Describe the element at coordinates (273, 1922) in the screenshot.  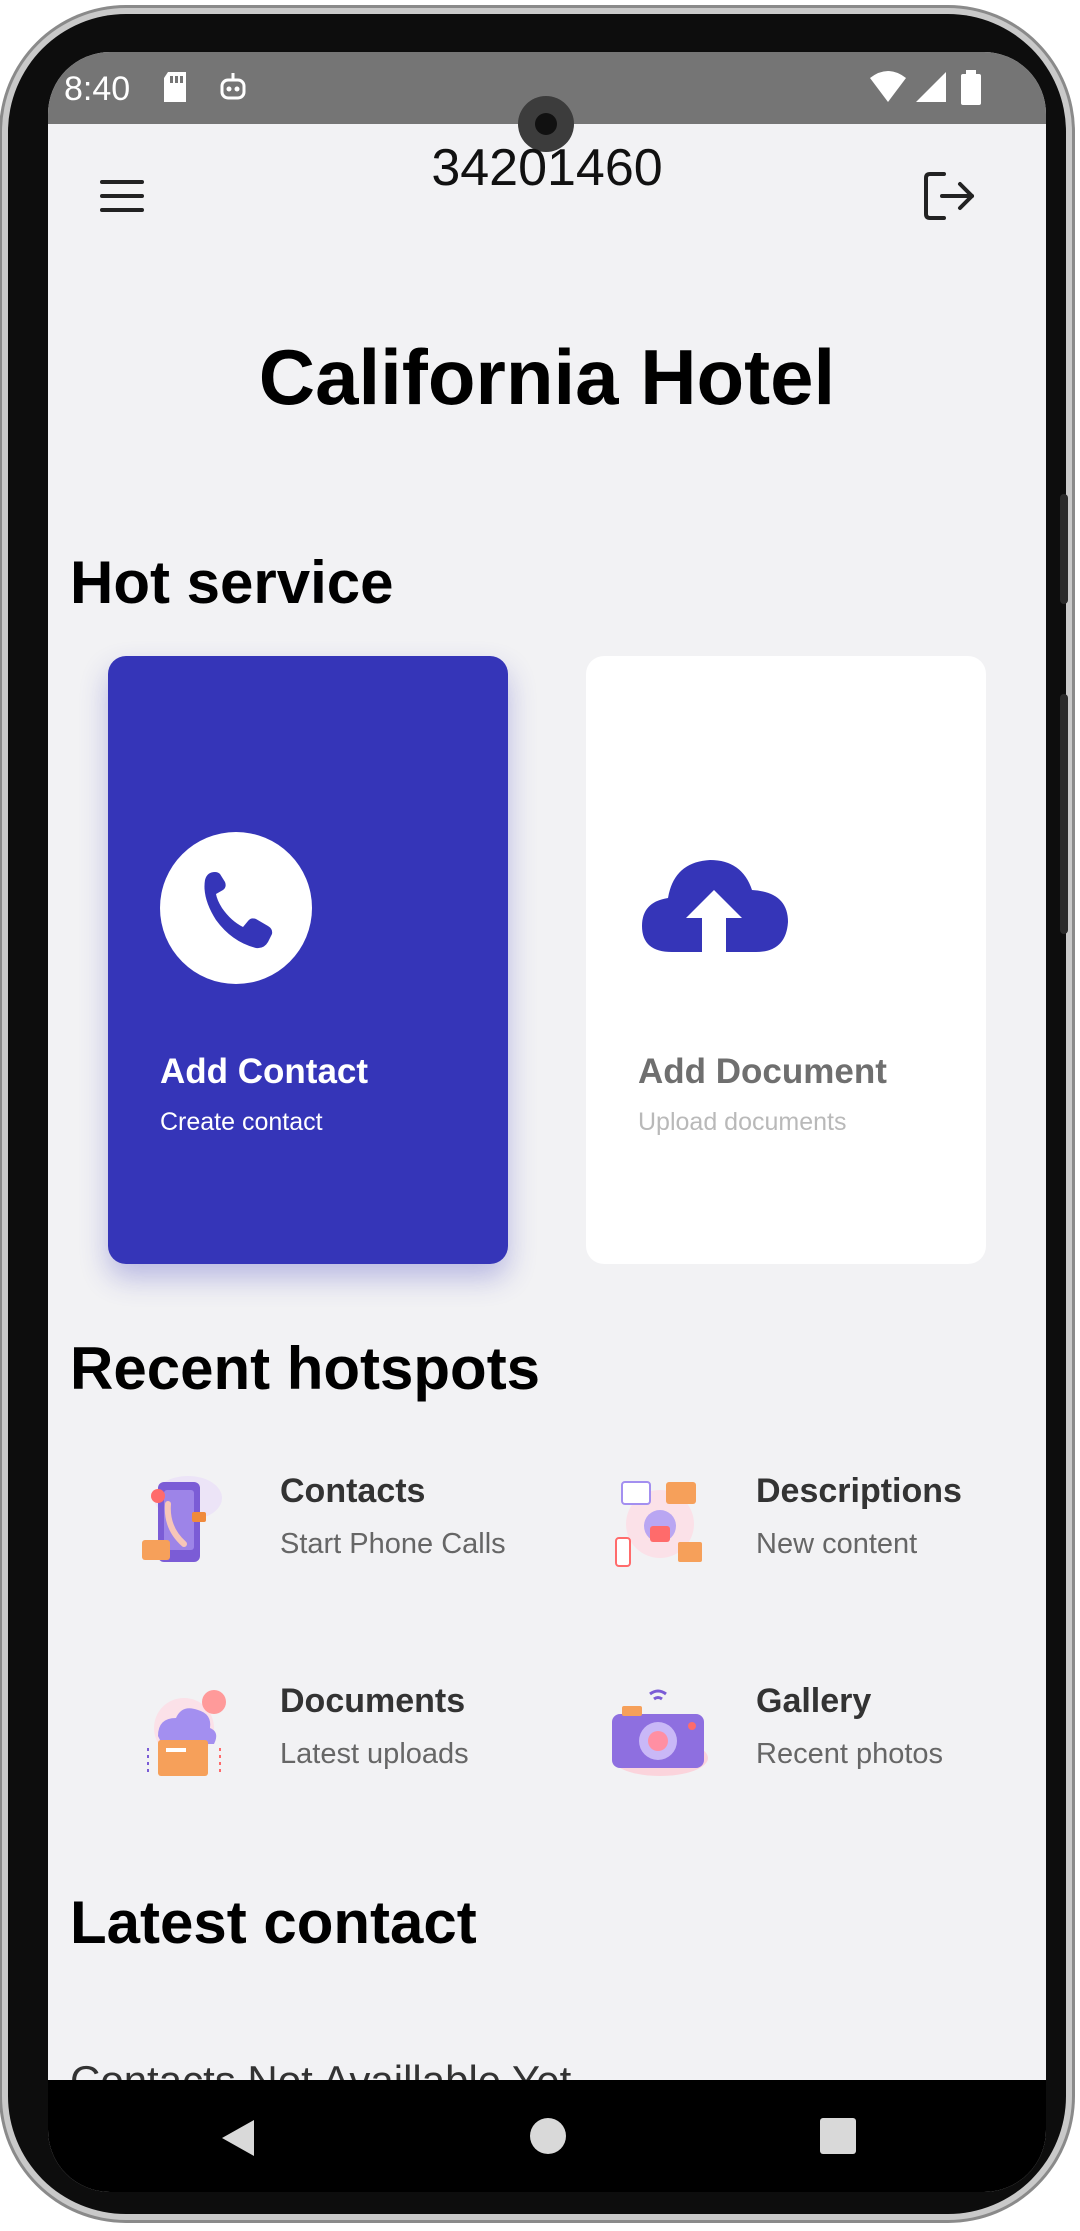
I see `latest-contact-heading: Latest contact` at that location.